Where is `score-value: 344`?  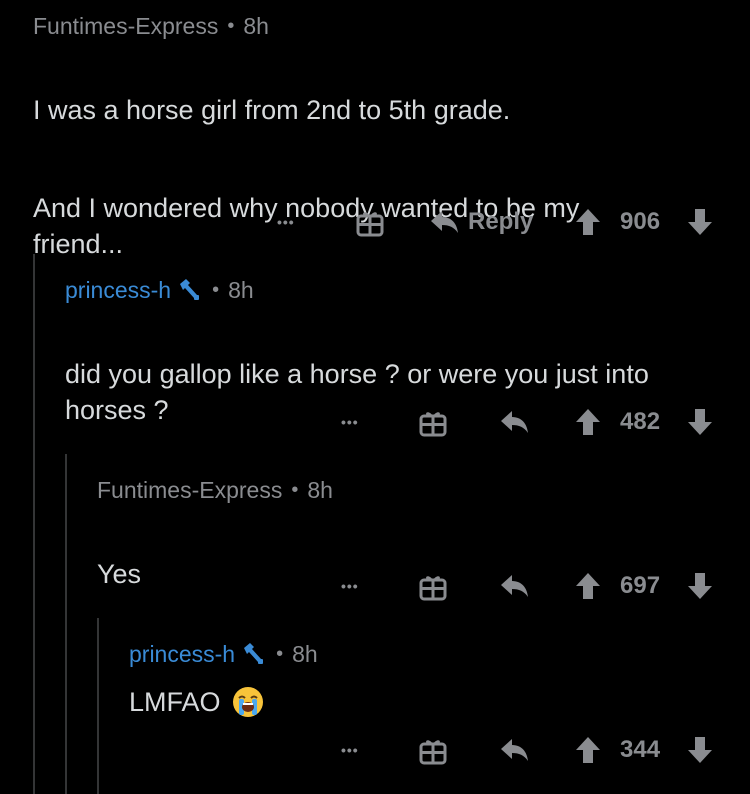 score-value: 344 is located at coordinates (640, 749).